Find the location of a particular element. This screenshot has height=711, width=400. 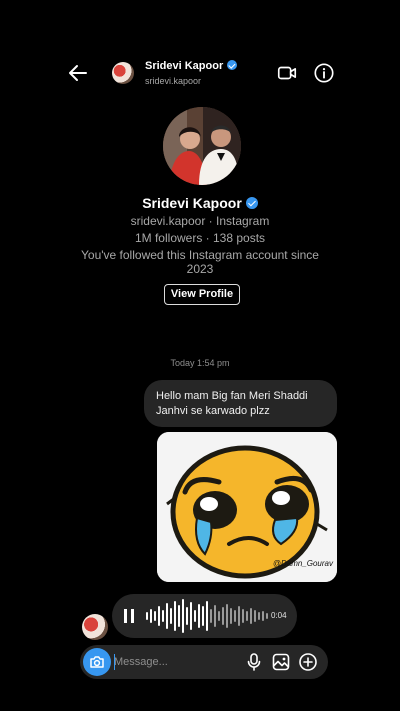

message-input is located at coordinates (174, 662).